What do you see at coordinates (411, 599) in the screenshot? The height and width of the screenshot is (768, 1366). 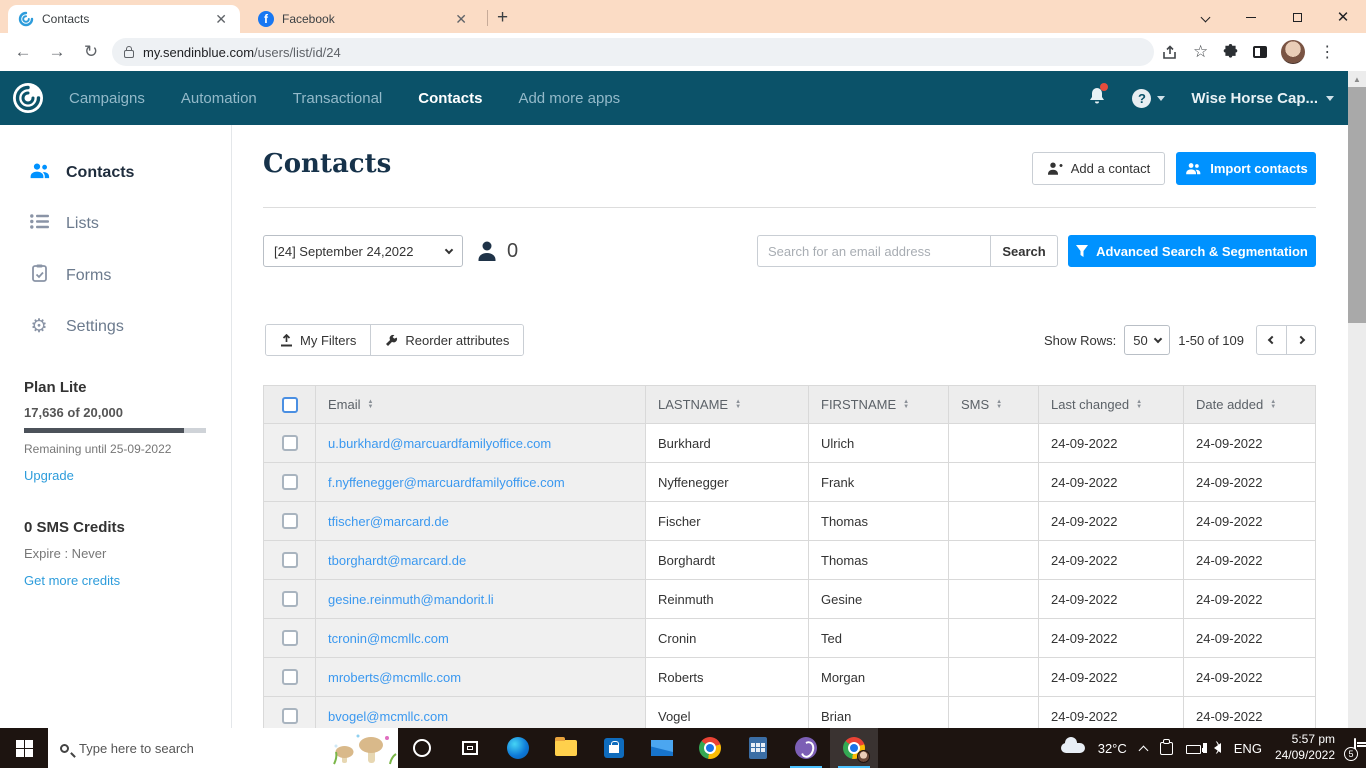 I see `contact-email-link: gesine.reinmuth@mandorit.li` at bounding box center [411, 599].